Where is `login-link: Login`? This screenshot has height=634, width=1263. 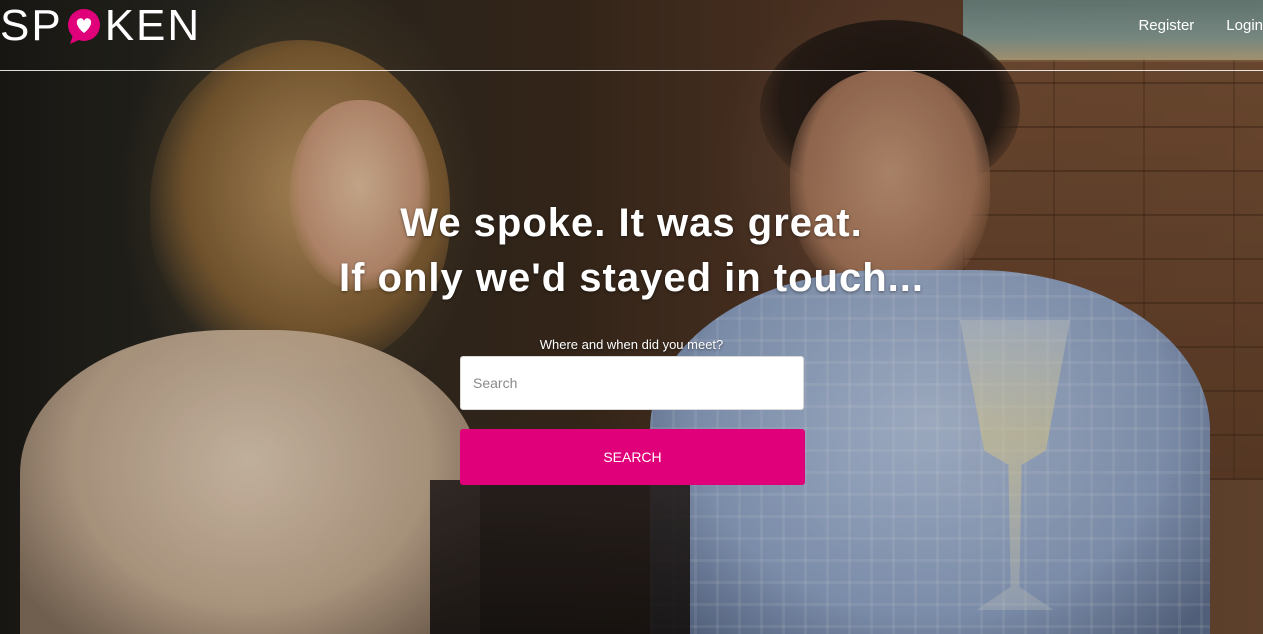
login-link: Login is located at coordinates (1244, 25).